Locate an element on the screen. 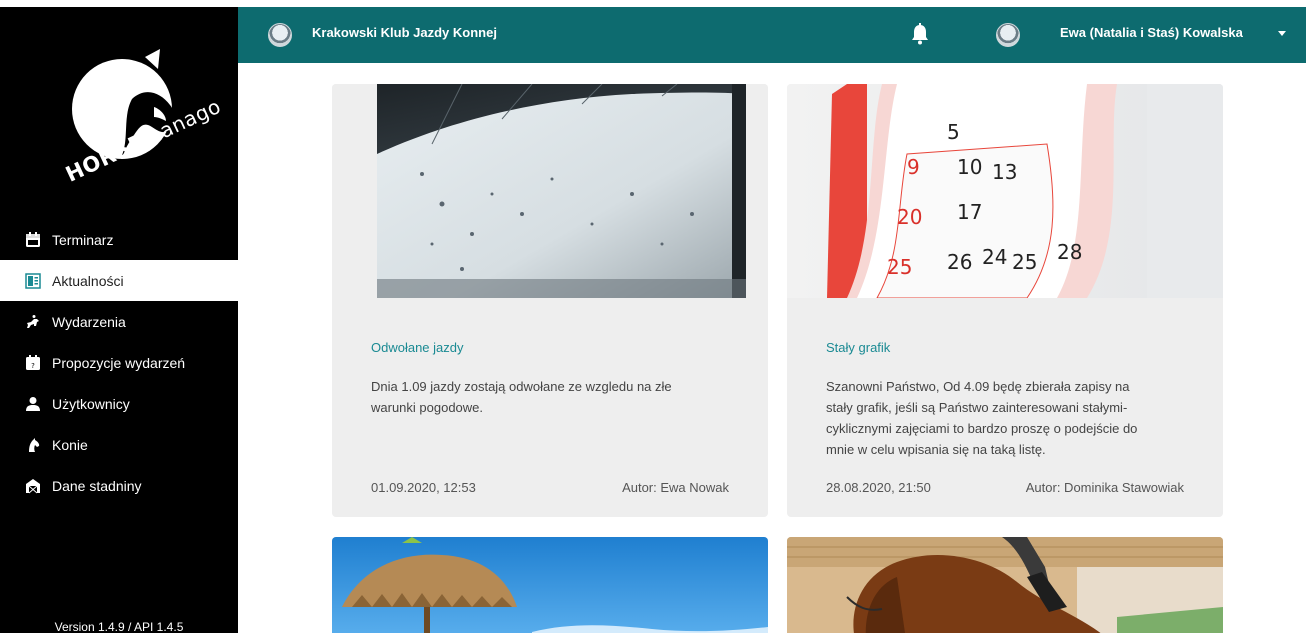 The height and width of the screenshot is (633, 1306). rider-icon is located at coordinates (33, 322).